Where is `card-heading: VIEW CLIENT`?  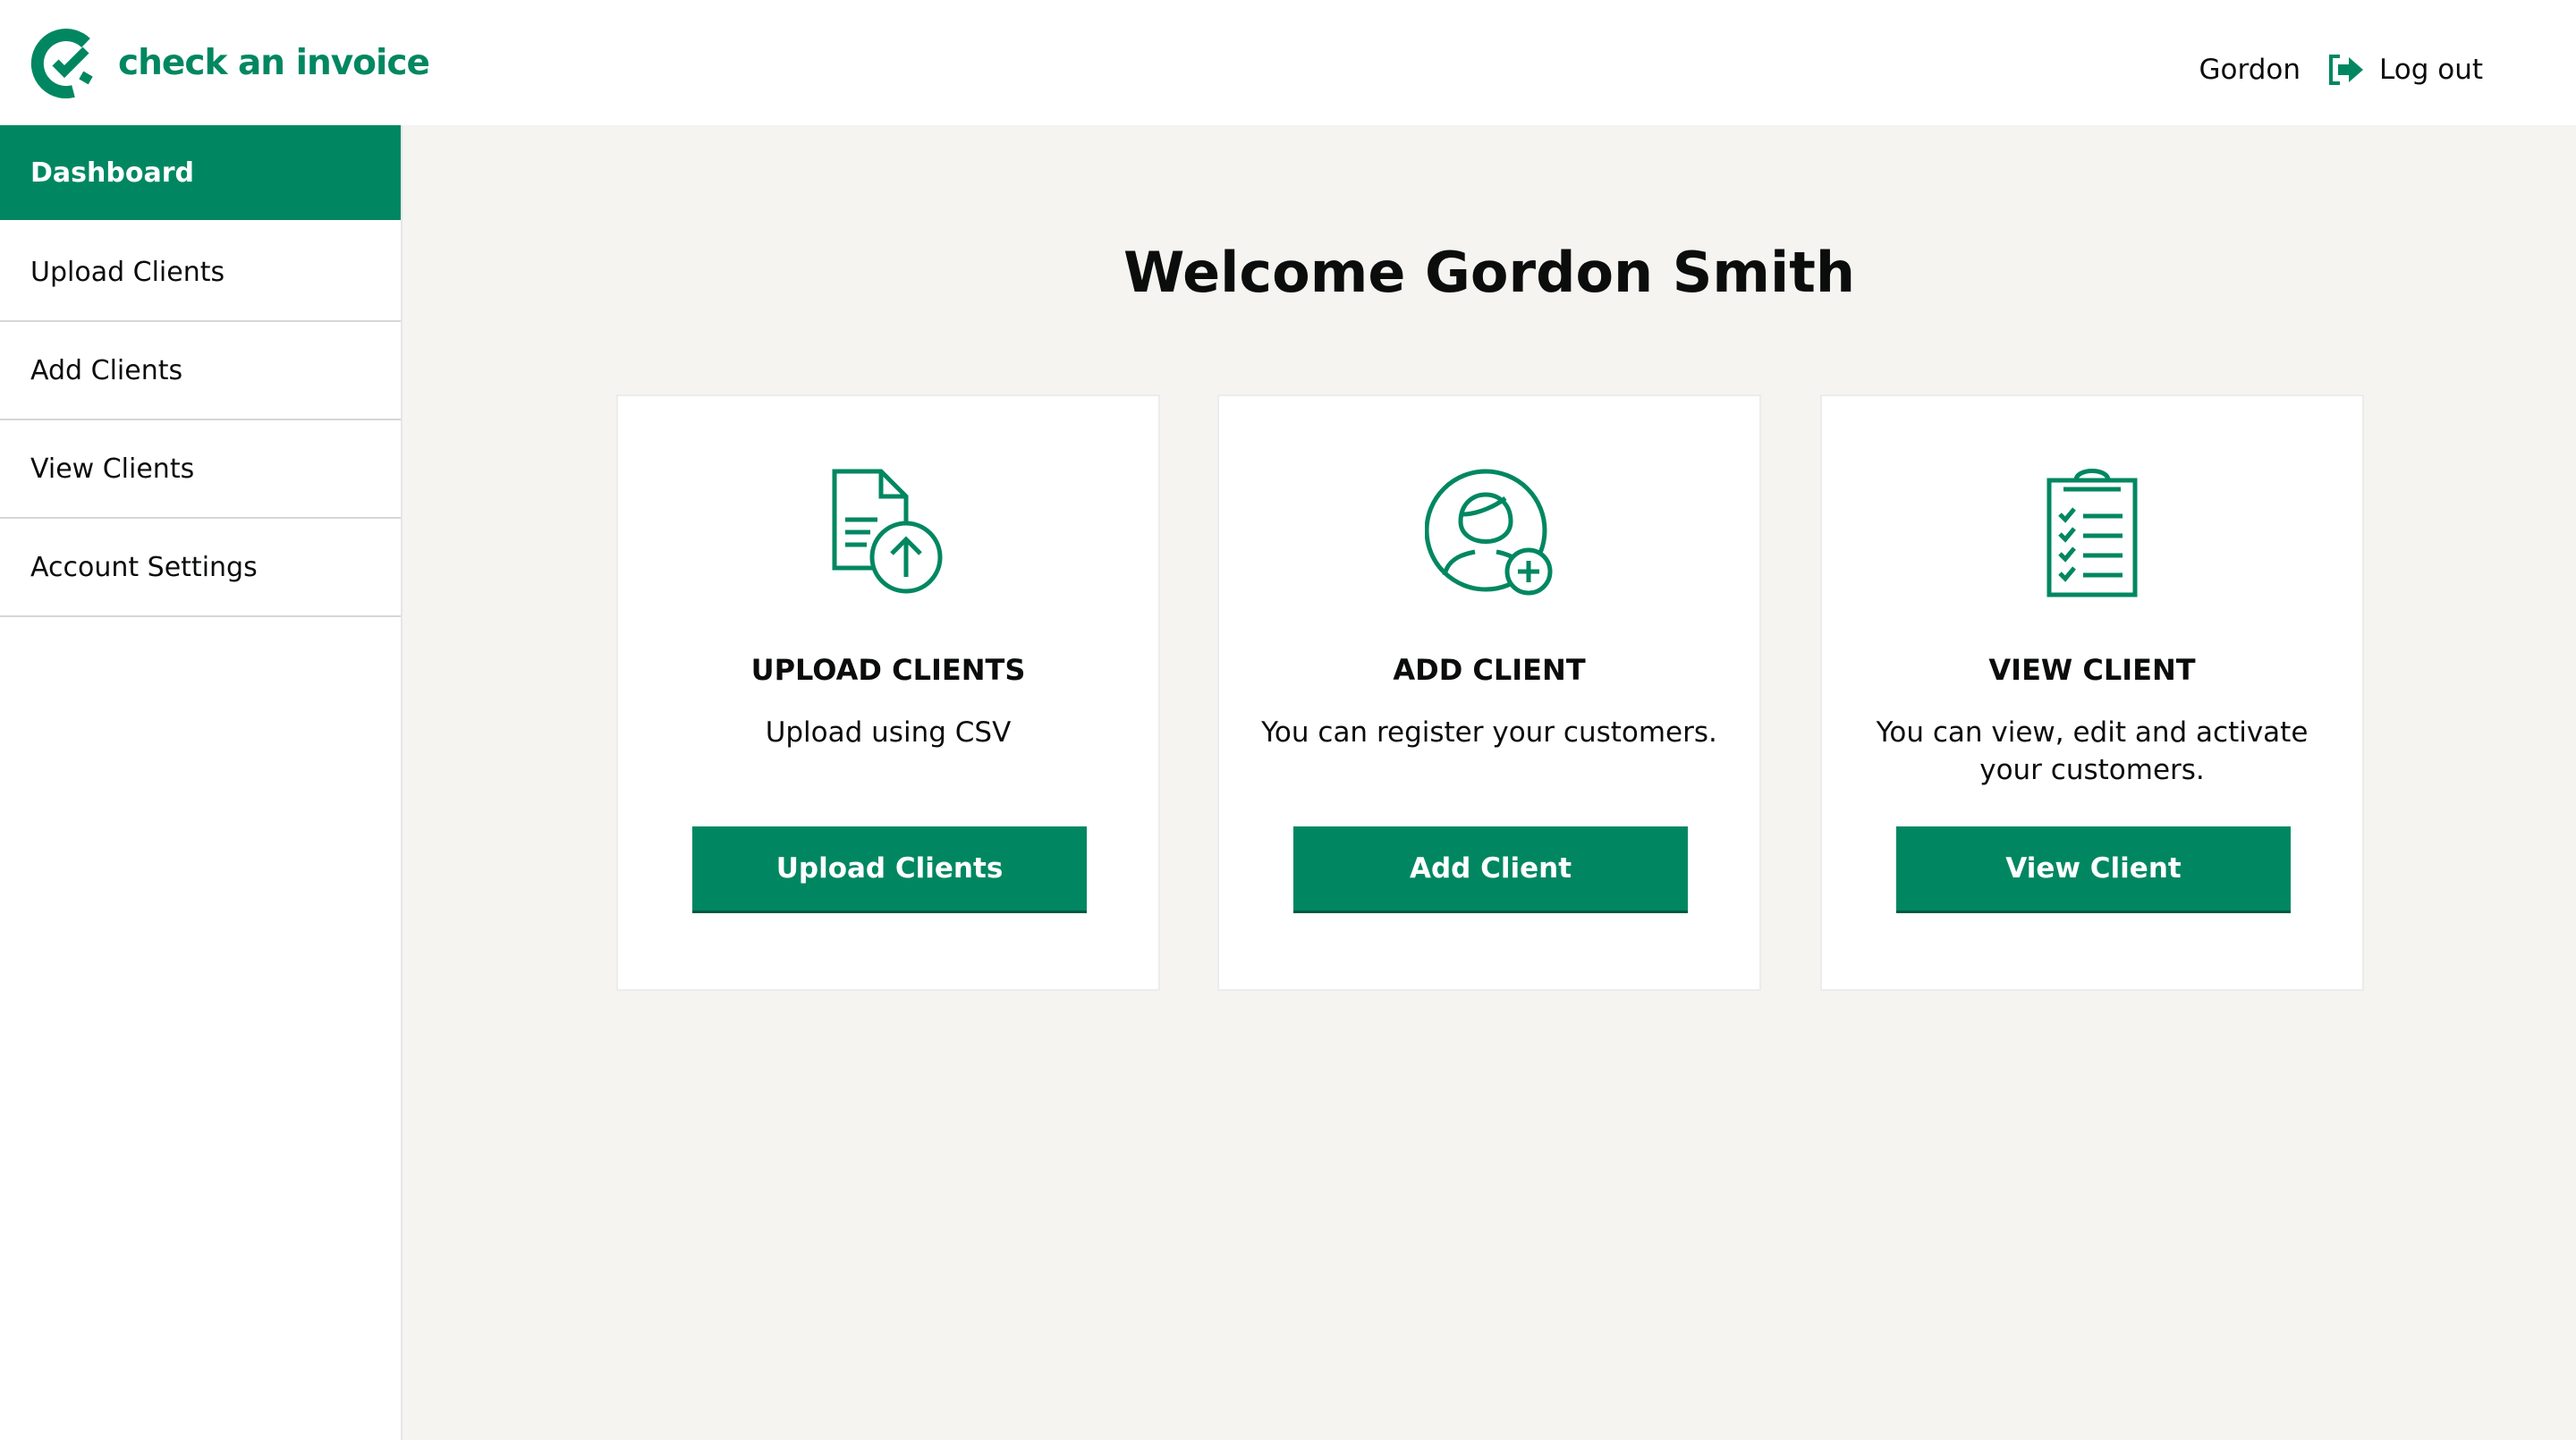
card-heading: VIEW CLIENT is located at coordinates (2092, 670).